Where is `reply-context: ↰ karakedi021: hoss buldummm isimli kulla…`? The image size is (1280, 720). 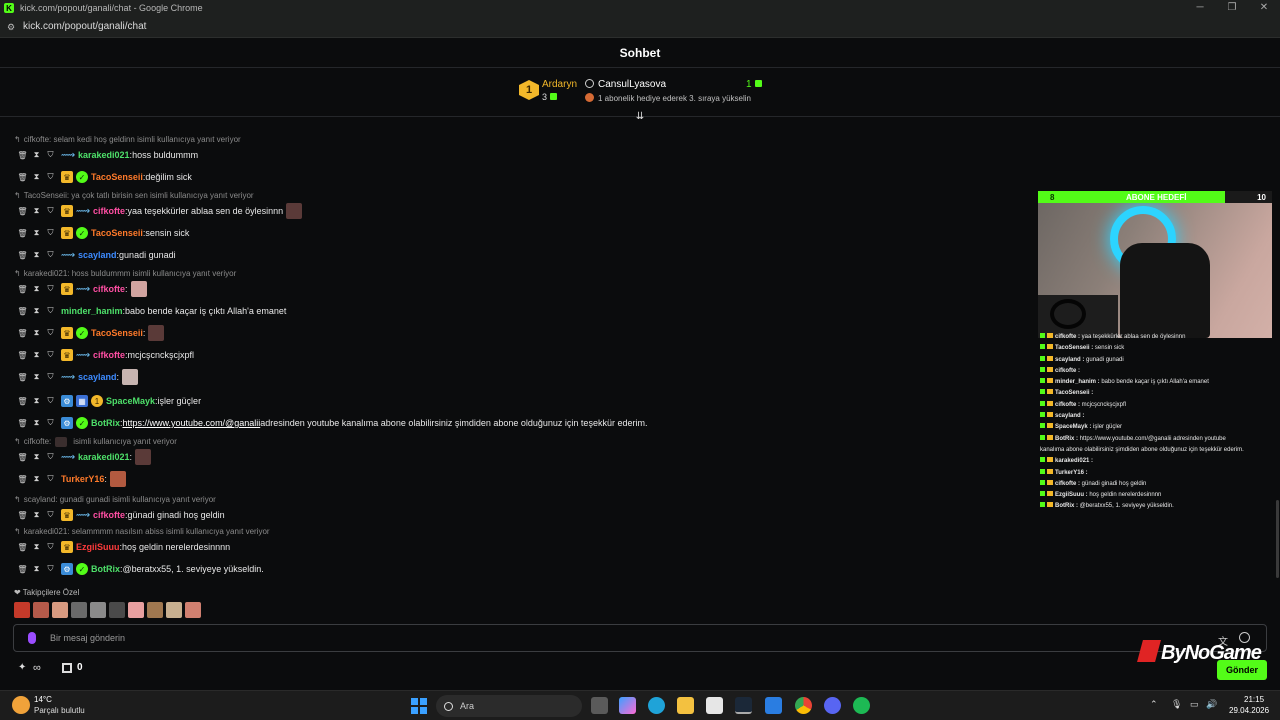 reply-context: ↰ karakedi021: hoss buldummm isimli kulla… is located at coordinates (125, 273).